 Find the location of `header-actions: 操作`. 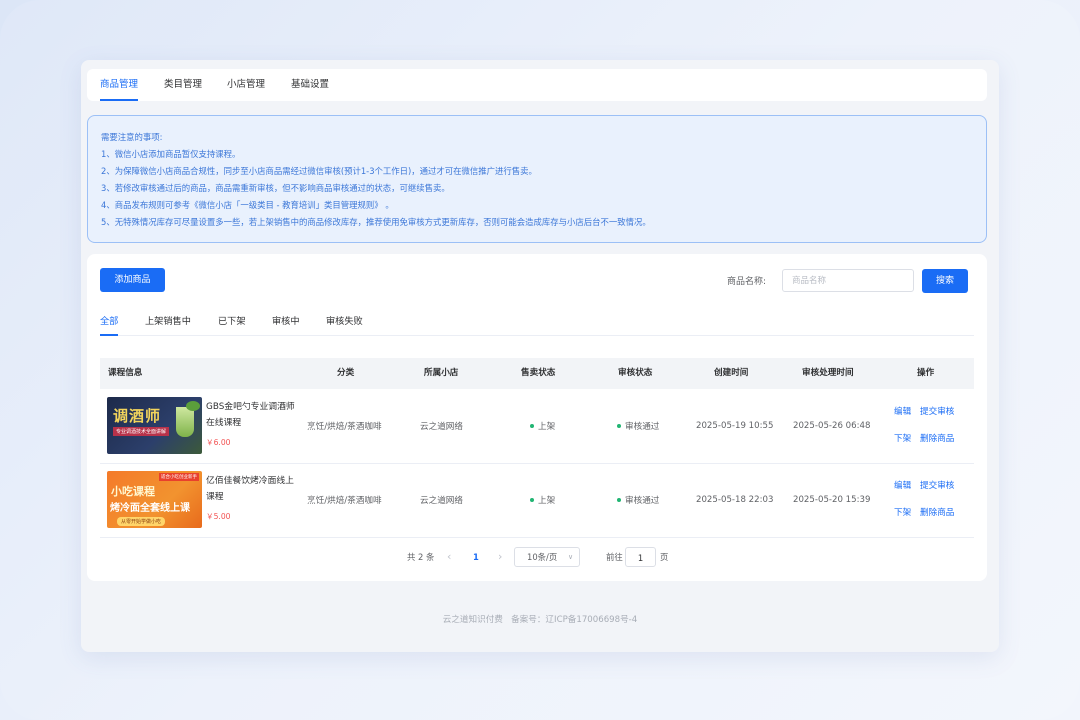

header-actions: 操作 is located at coordinates (926, 373).